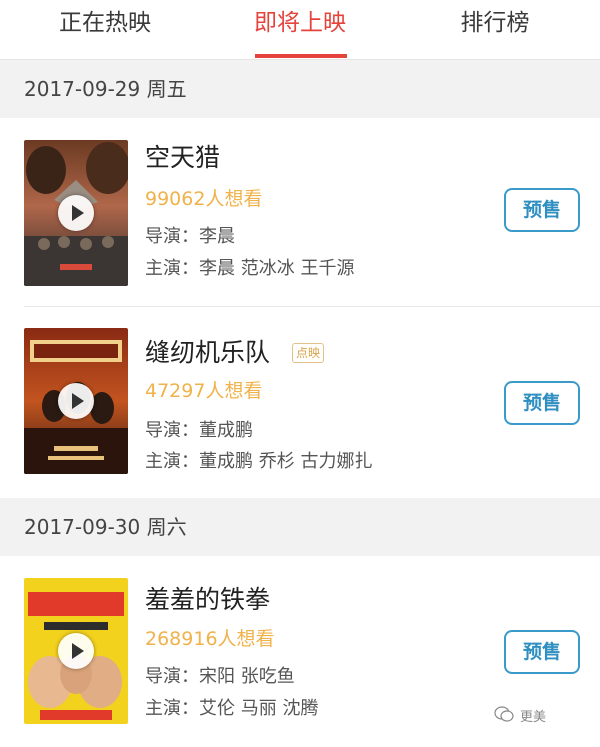 The height and width of the screenshot is (747, 600). I want to click on wechat-icon, so click(504, 714).